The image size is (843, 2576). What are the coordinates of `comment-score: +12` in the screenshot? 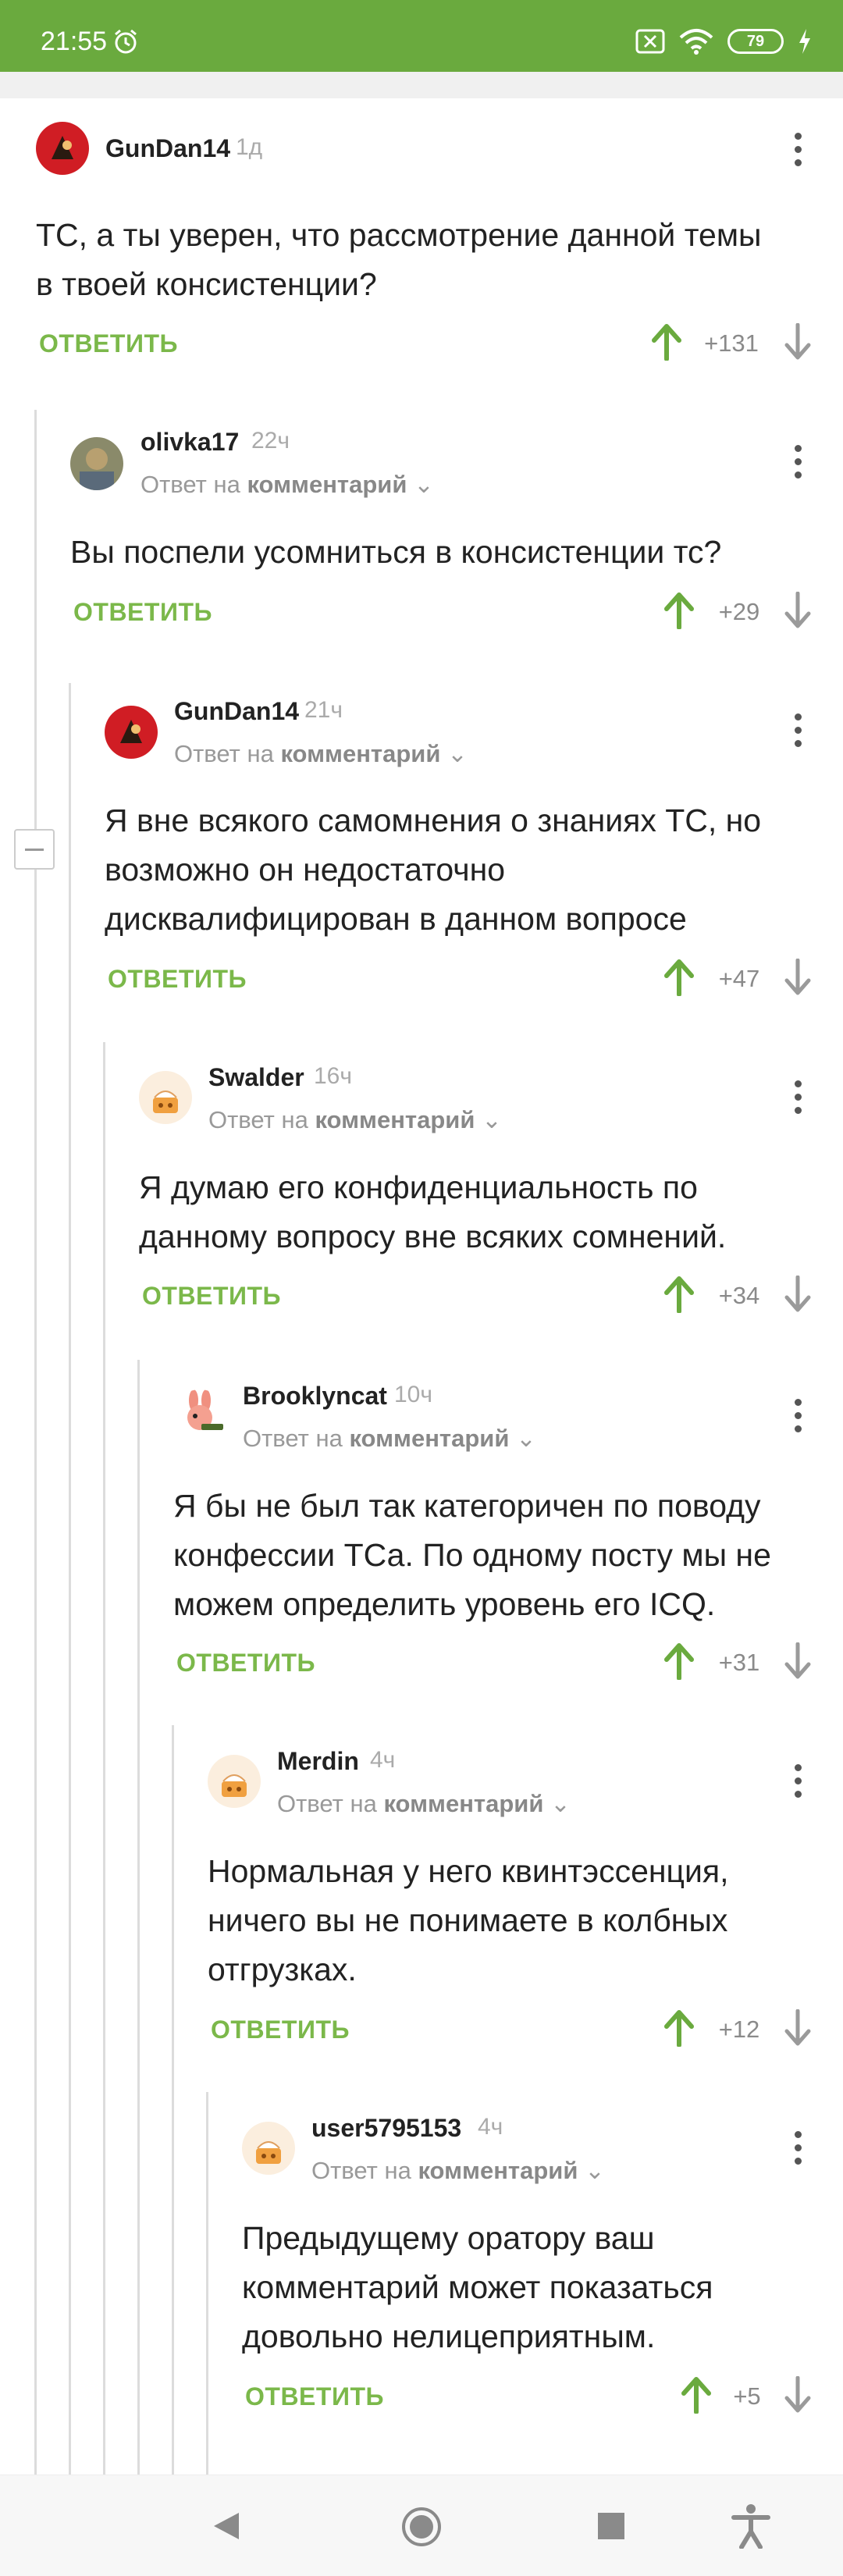 It's located at (739, 2029).